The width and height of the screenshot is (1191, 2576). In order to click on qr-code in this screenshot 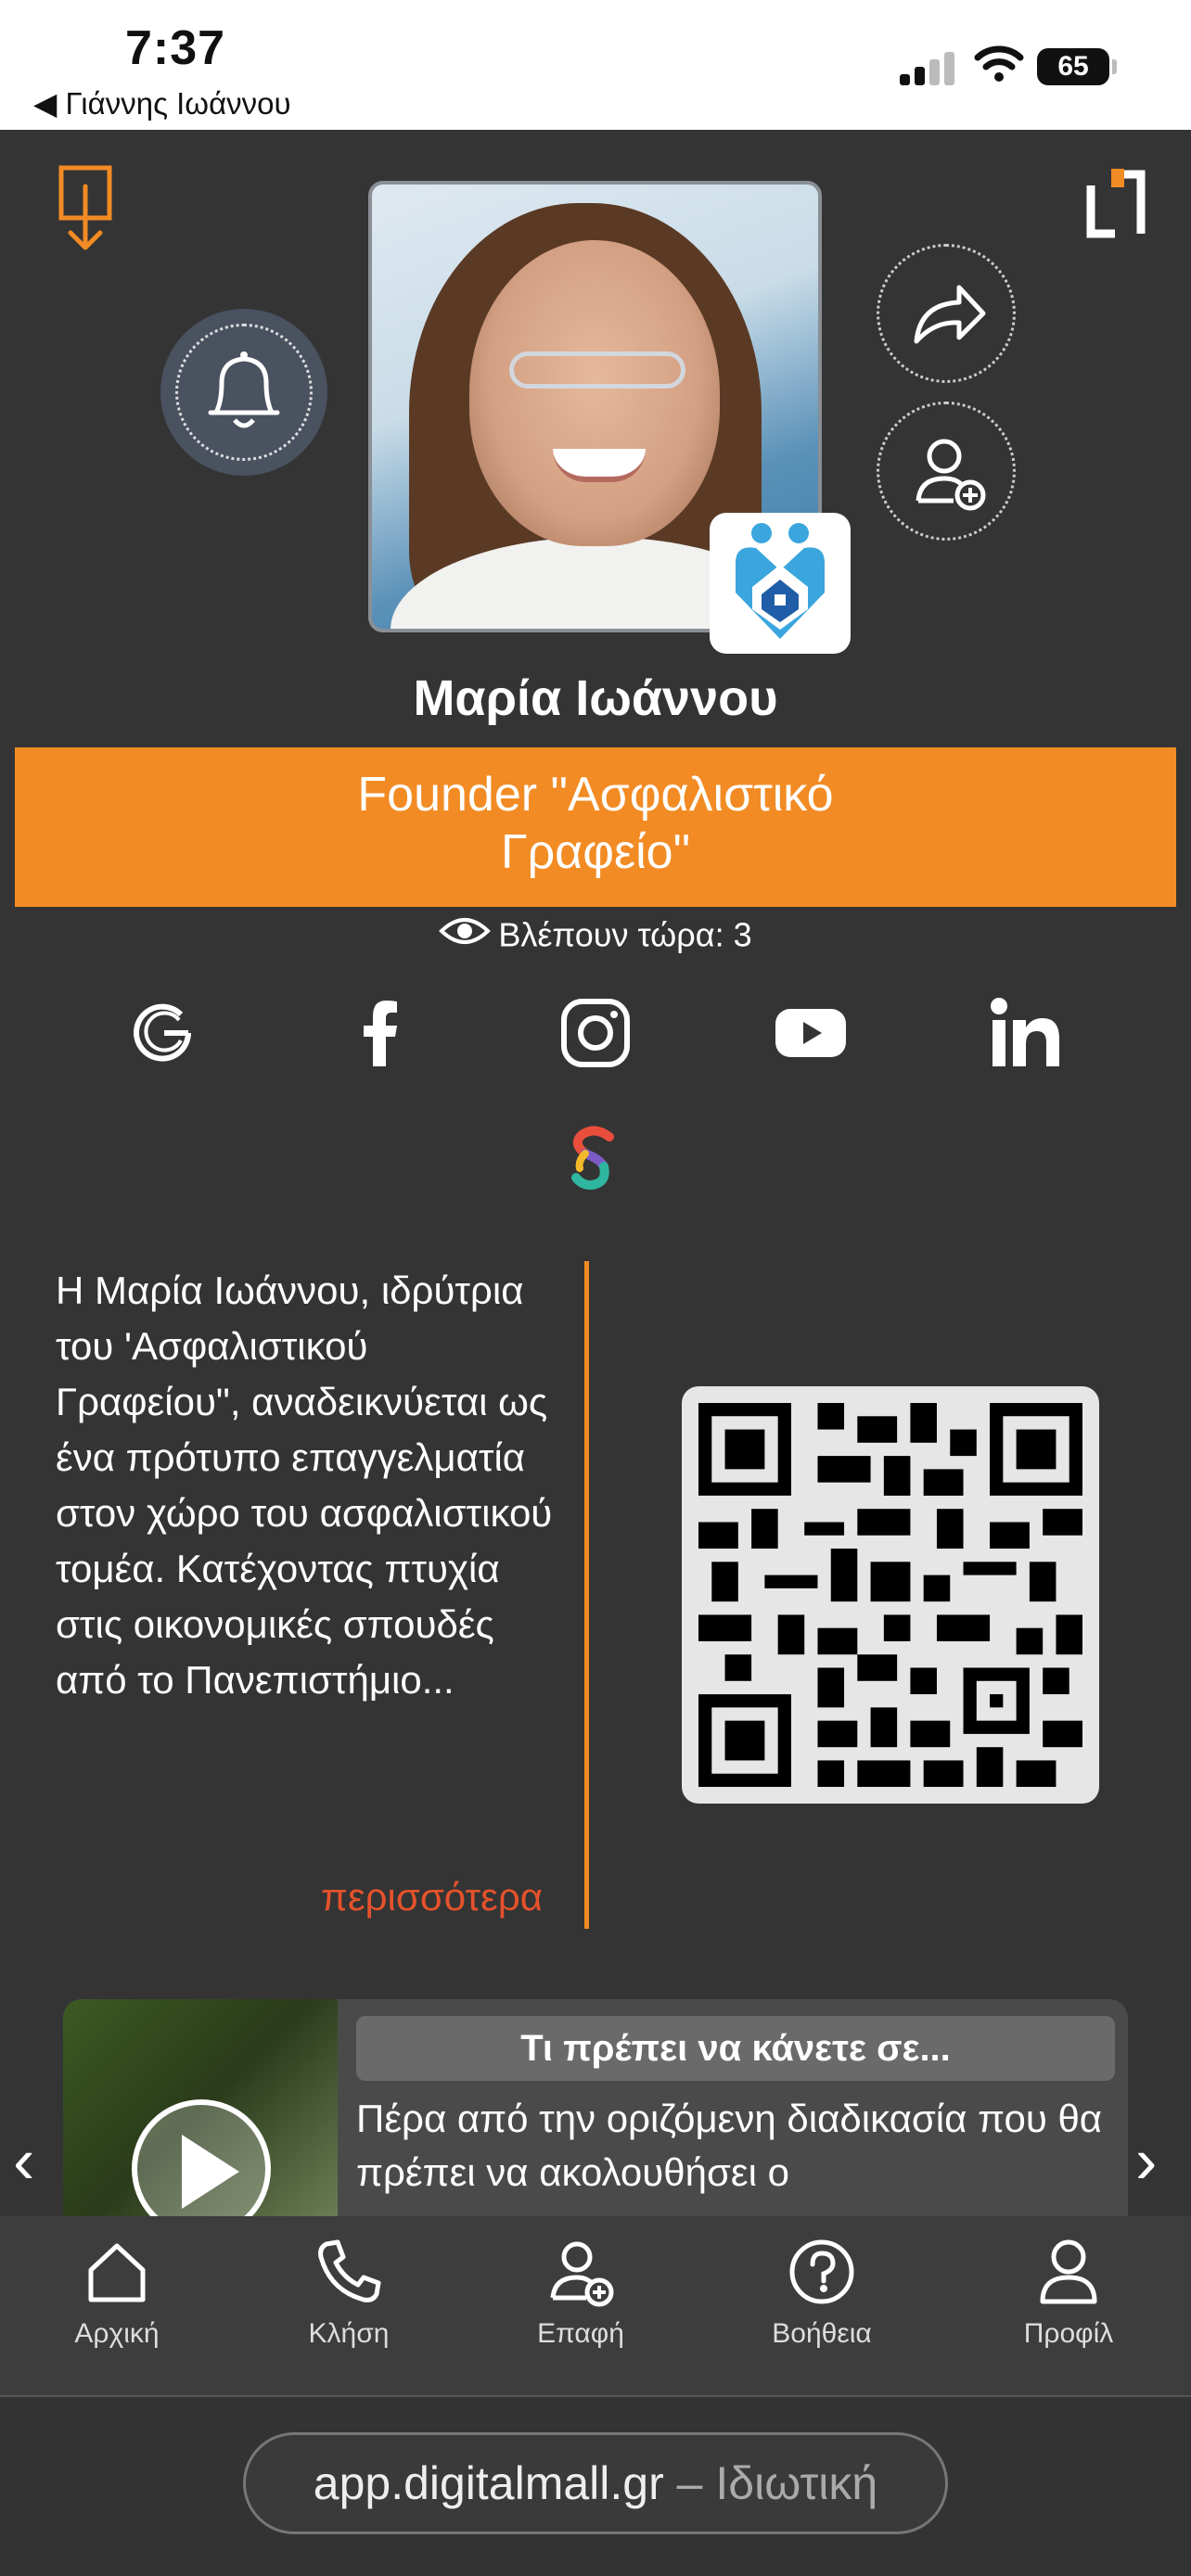, I will do `click(890, 1595)`.